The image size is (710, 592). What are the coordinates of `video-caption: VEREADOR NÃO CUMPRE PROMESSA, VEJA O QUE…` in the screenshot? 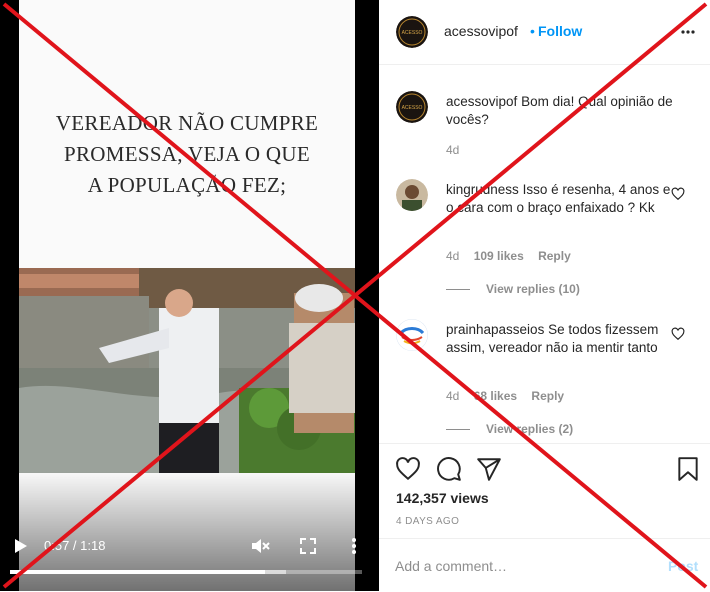 It's located at (187, 154).